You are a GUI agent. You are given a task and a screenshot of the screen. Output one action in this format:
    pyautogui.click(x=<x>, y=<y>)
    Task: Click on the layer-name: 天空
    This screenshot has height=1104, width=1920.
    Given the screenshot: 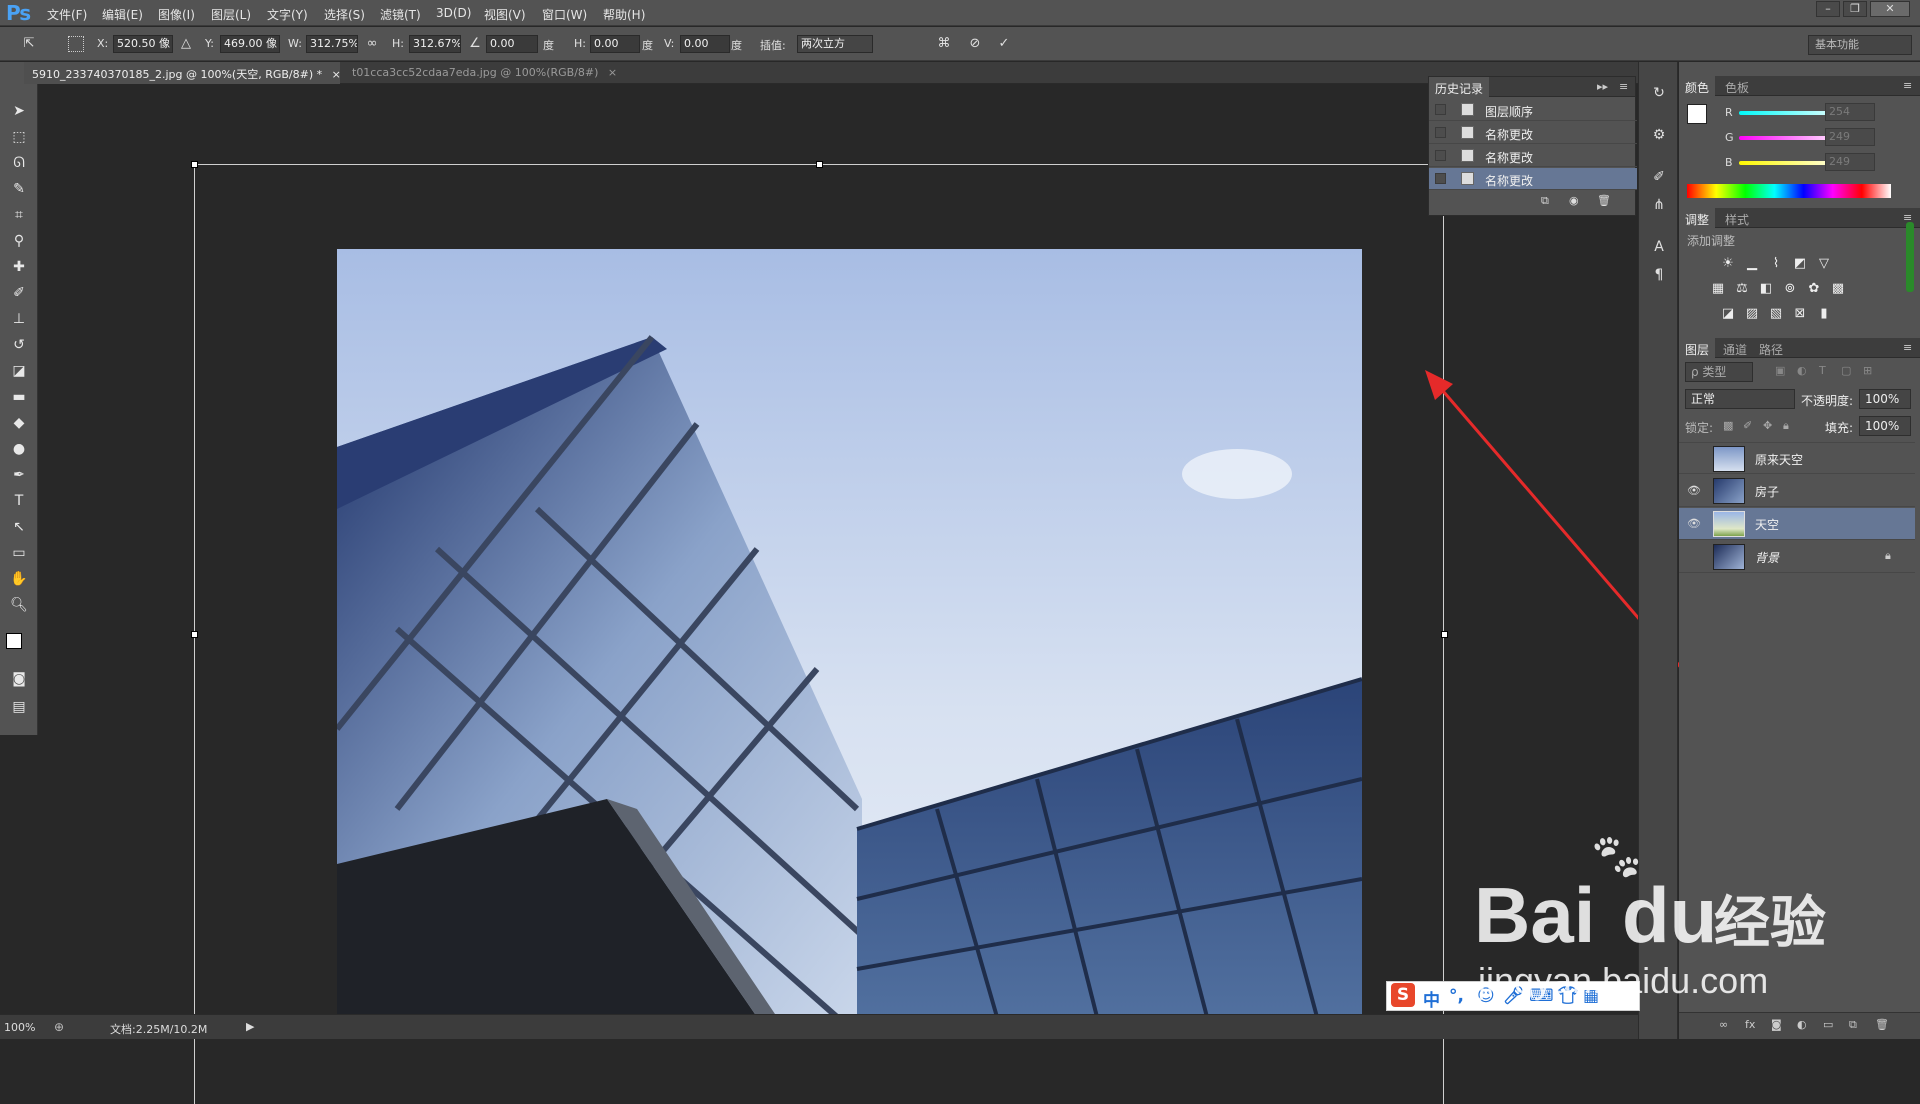 What is the action you would take?
    pyautogui.click(x=1767, y=524)
    